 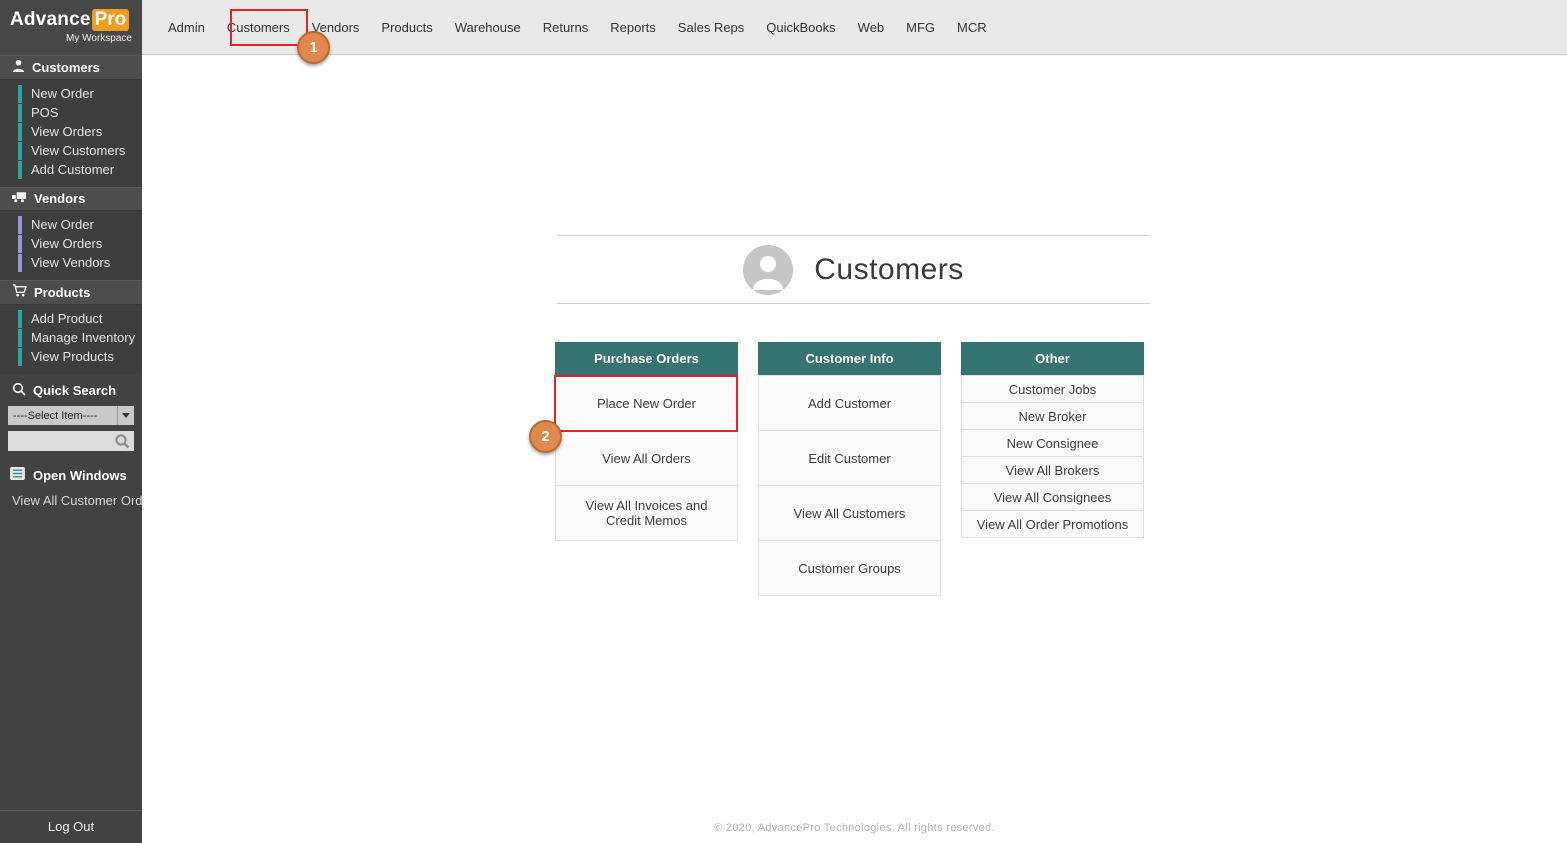 I want to click on menu-item-view-all-invoices-credit-memos: View All Invoices and Credit Memos, so click(x=646, y=513).